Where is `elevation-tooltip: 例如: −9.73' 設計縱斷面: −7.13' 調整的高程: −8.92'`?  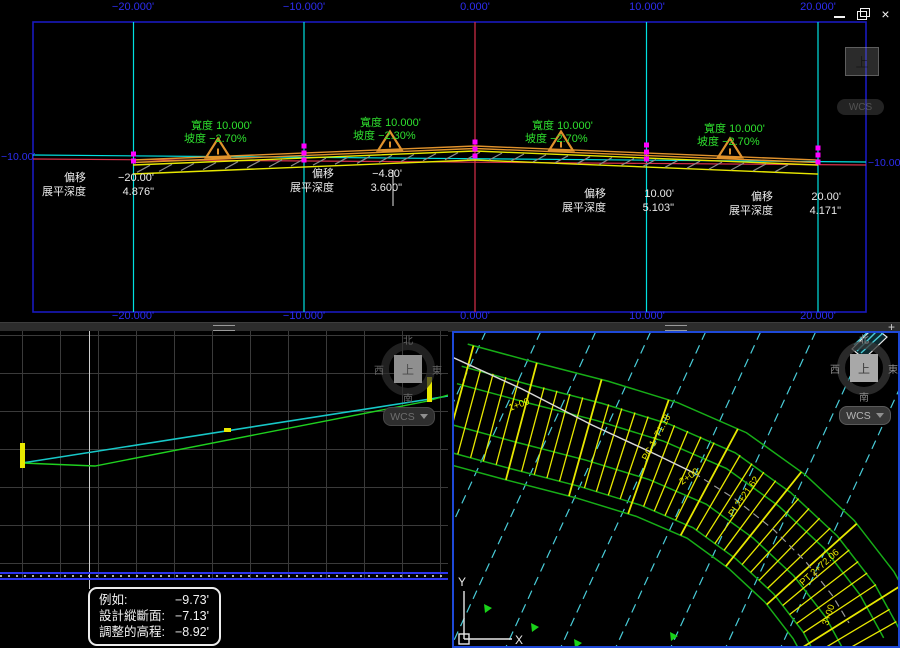 elevation-tooltip: 例如: −9.73' 設計縱斷面: −7.13' 調整的高程: −8.92' is located at coordinates (154, 616).